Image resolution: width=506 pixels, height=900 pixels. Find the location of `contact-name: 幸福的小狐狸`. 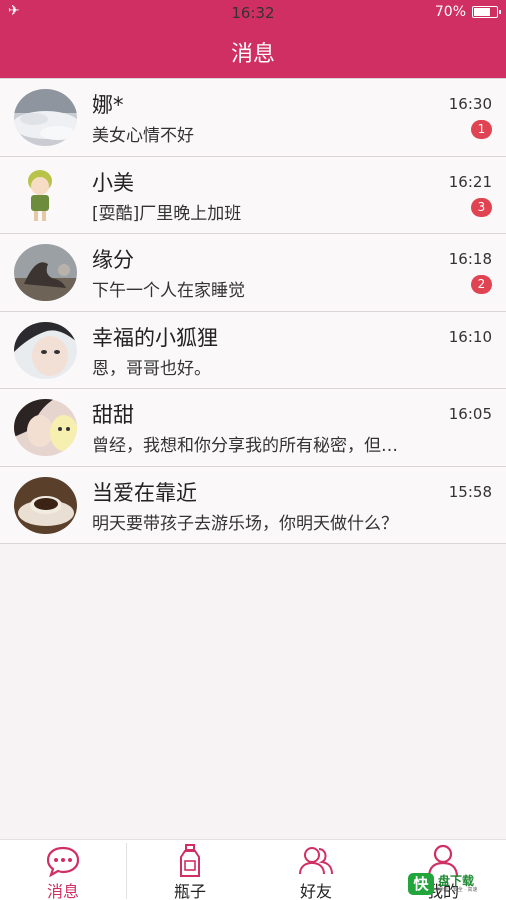

contact-name: 幸福的小狐狸 is located at coordinates (155, 337).